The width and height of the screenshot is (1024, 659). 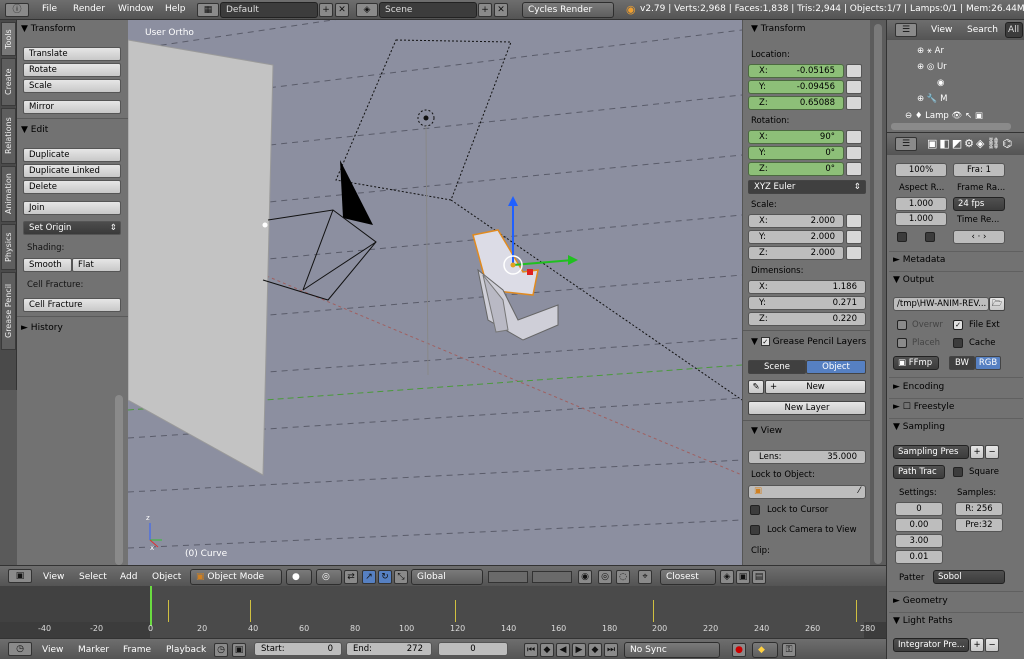 What do you see at coordinates (208, 10) in the screenshot?
I see `layout-grid-icon: ▦` at bounding box center [208, 10].